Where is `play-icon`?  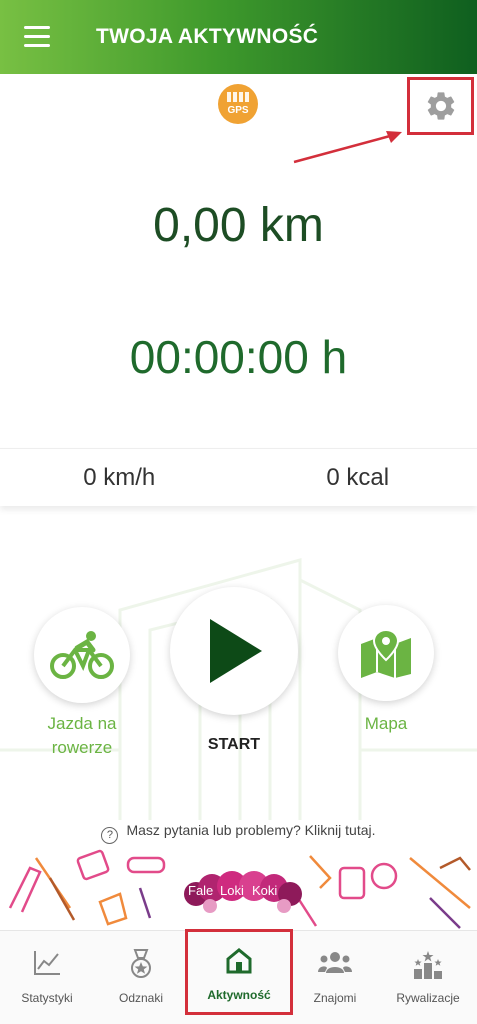 play-icon is located at coordinates (236, 651).